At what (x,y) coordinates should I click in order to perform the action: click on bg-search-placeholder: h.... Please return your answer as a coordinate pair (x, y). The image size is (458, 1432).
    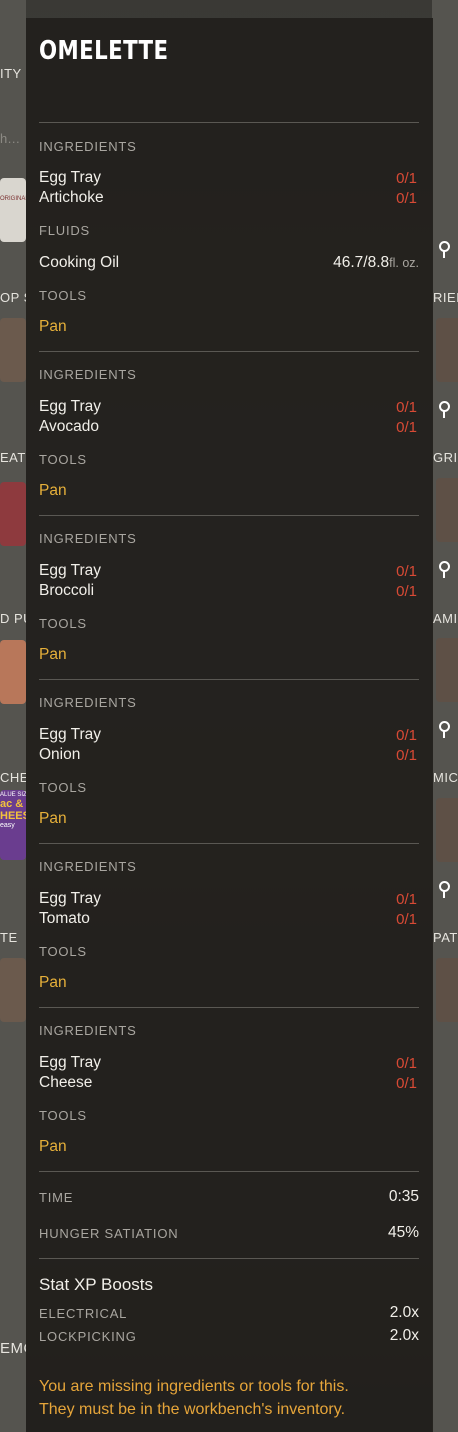
    Looking at the image, I should click on (13, 138).